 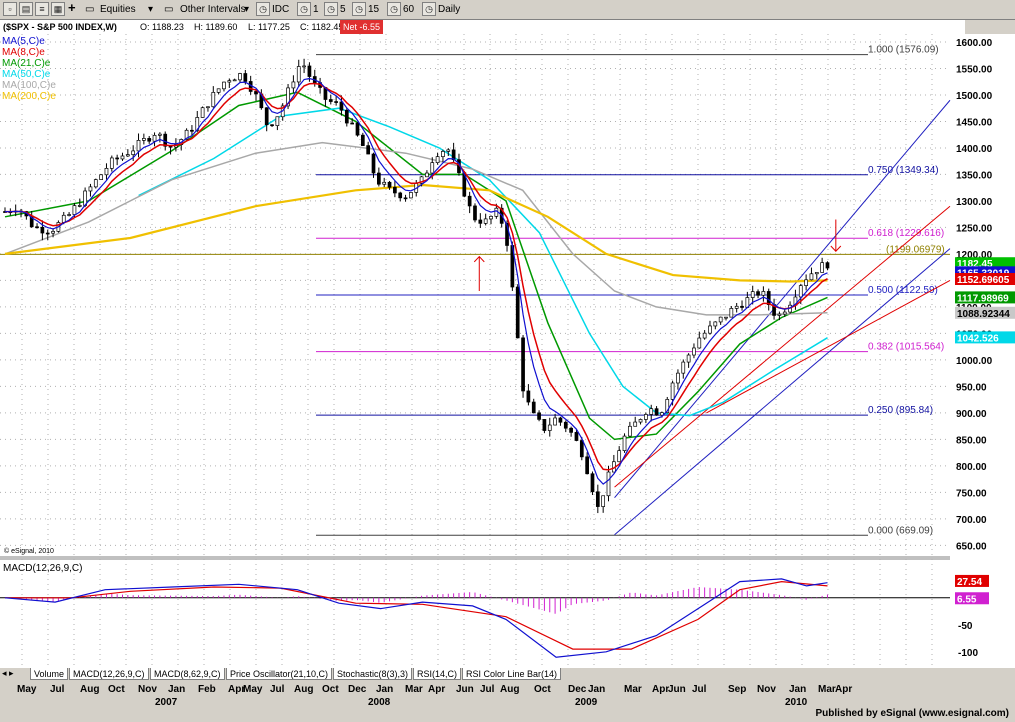 I want to click on macd-tick-label: -50, so click(x=965, y=626).